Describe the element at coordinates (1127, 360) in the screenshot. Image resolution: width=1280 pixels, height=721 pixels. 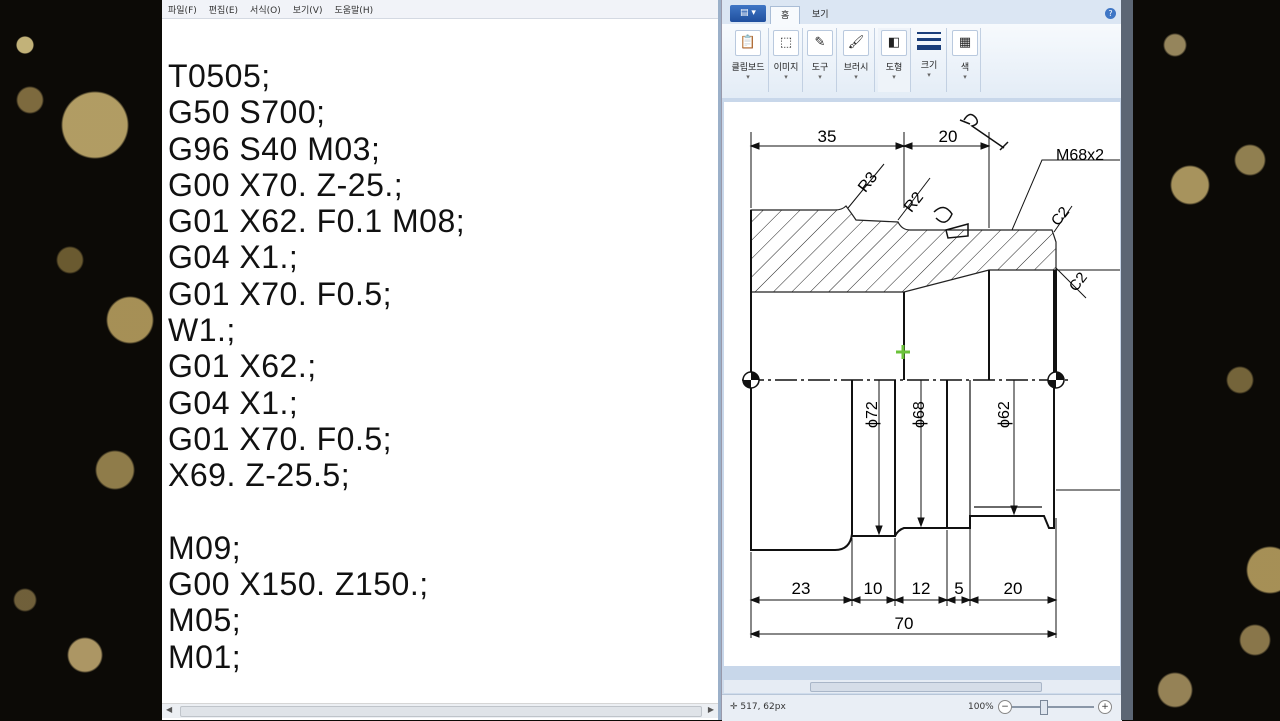
I see `window-edge` at that location.